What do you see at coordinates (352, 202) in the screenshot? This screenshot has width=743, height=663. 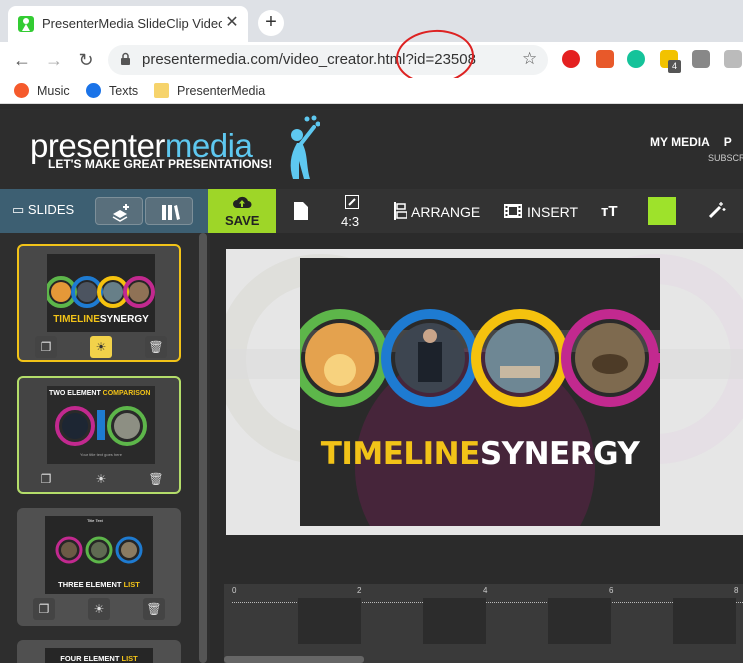 I see `edit-icon` at bounding box center [352, 202].